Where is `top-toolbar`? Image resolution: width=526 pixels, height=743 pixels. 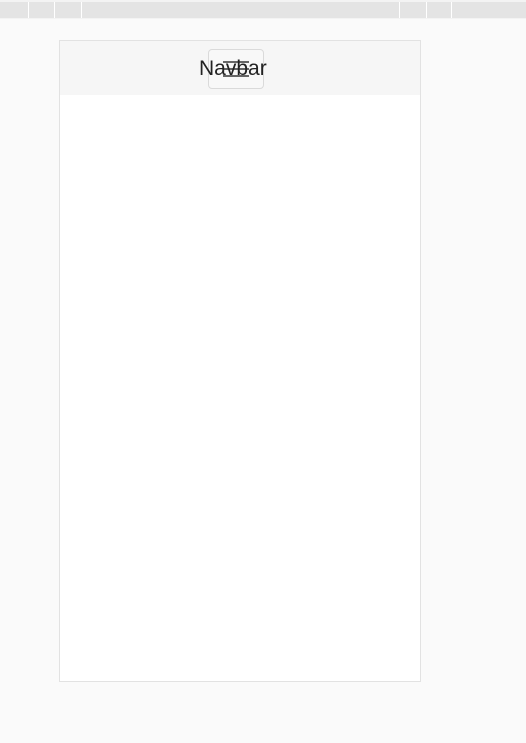
top-toolbar is located at coordinates (263, 9).